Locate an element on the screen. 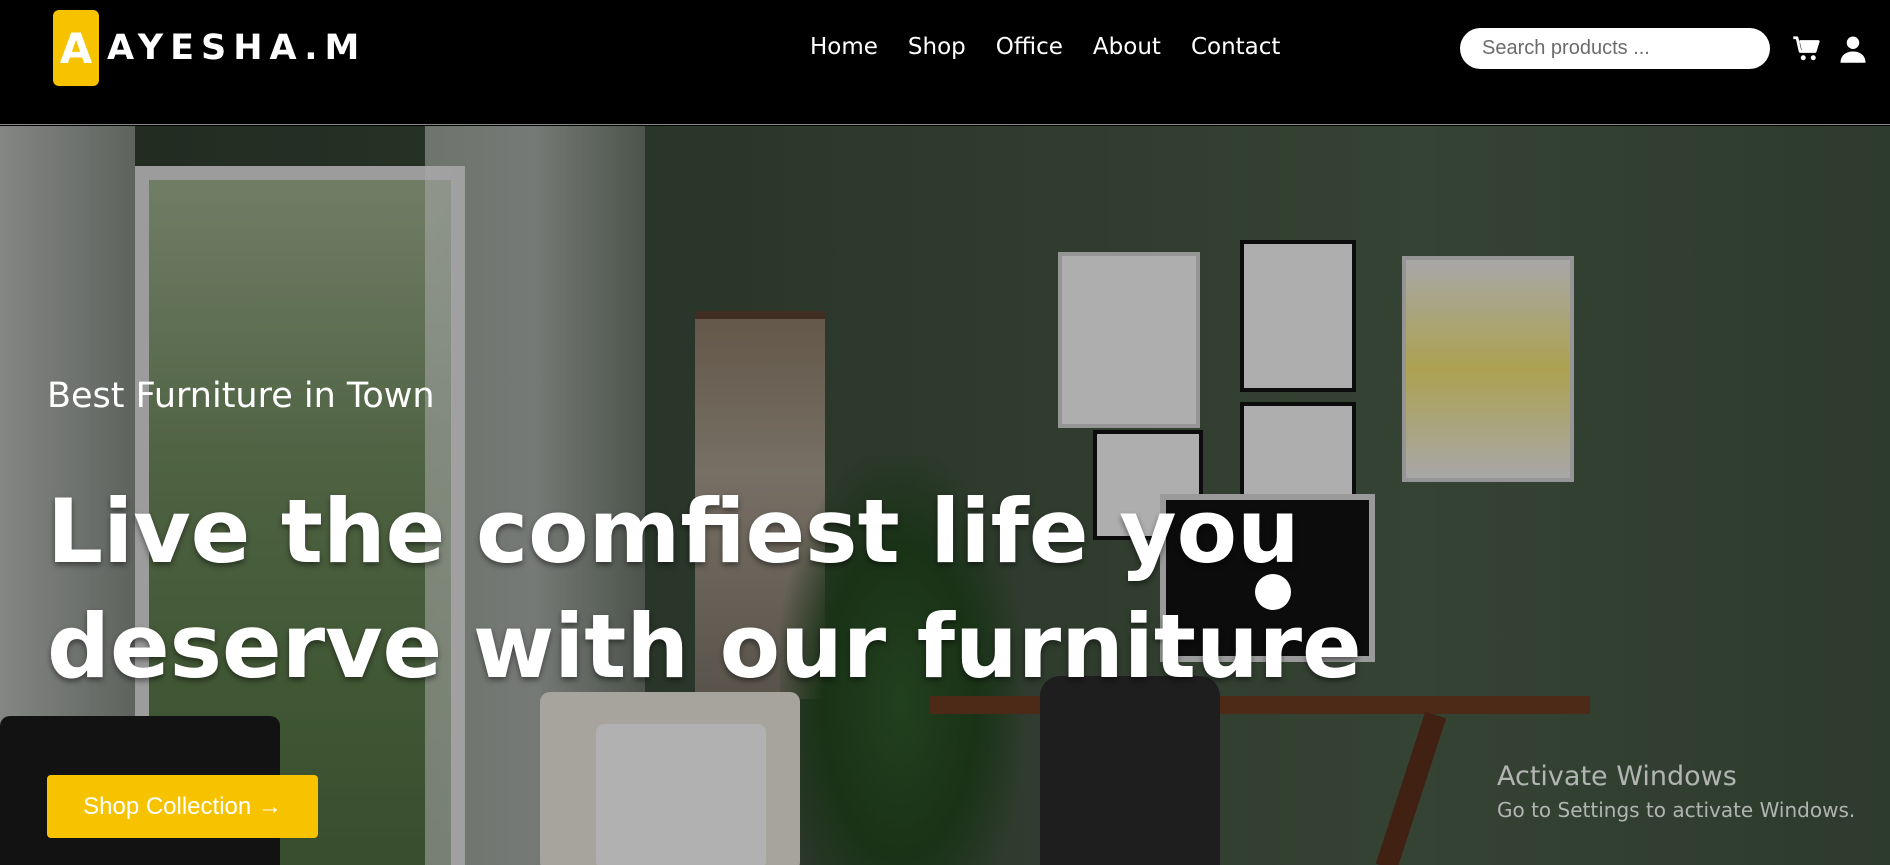  main-nav: Home Shop Office About Contact is located at coordinates (1045, 47).